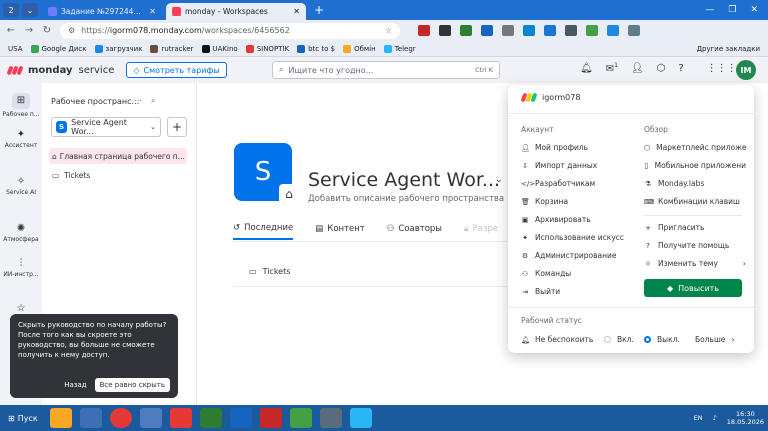  Describe the element at coordinates (75, 385) in the screenshot. I see `back-button: Назад` at that location.